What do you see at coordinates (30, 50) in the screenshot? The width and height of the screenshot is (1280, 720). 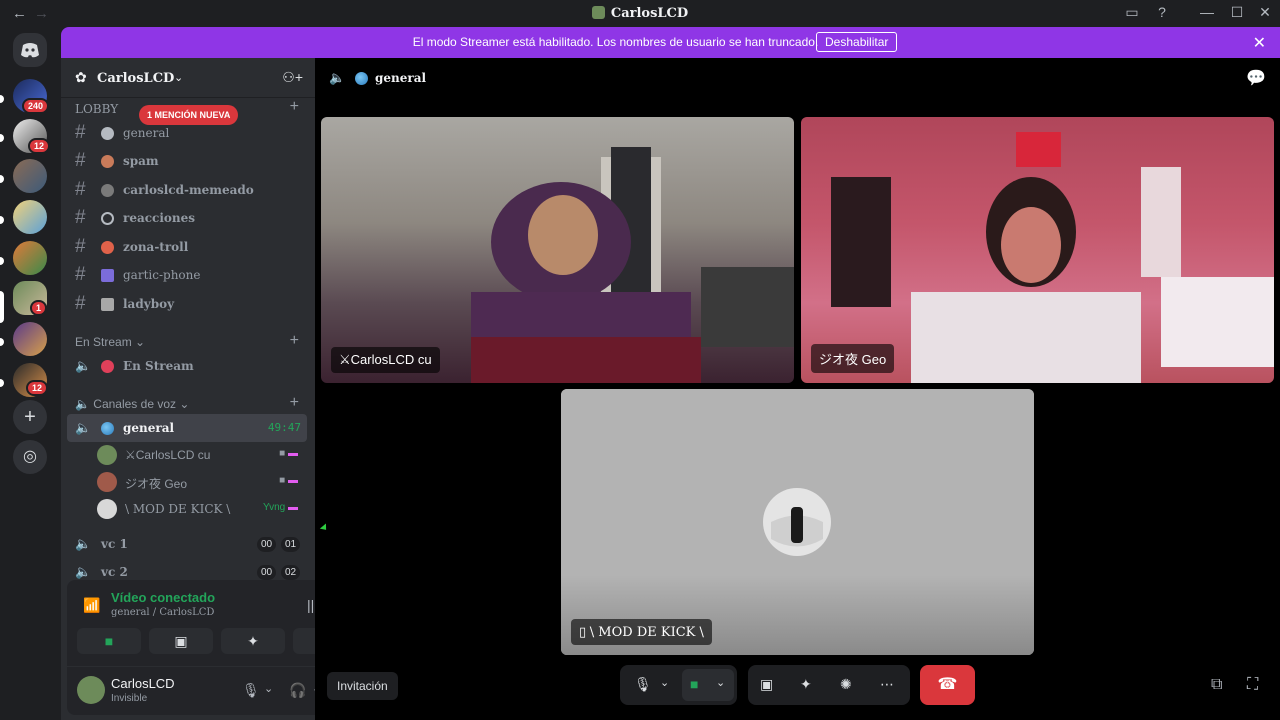 I see `discord-home-icon` at bounding box center [30, 50].